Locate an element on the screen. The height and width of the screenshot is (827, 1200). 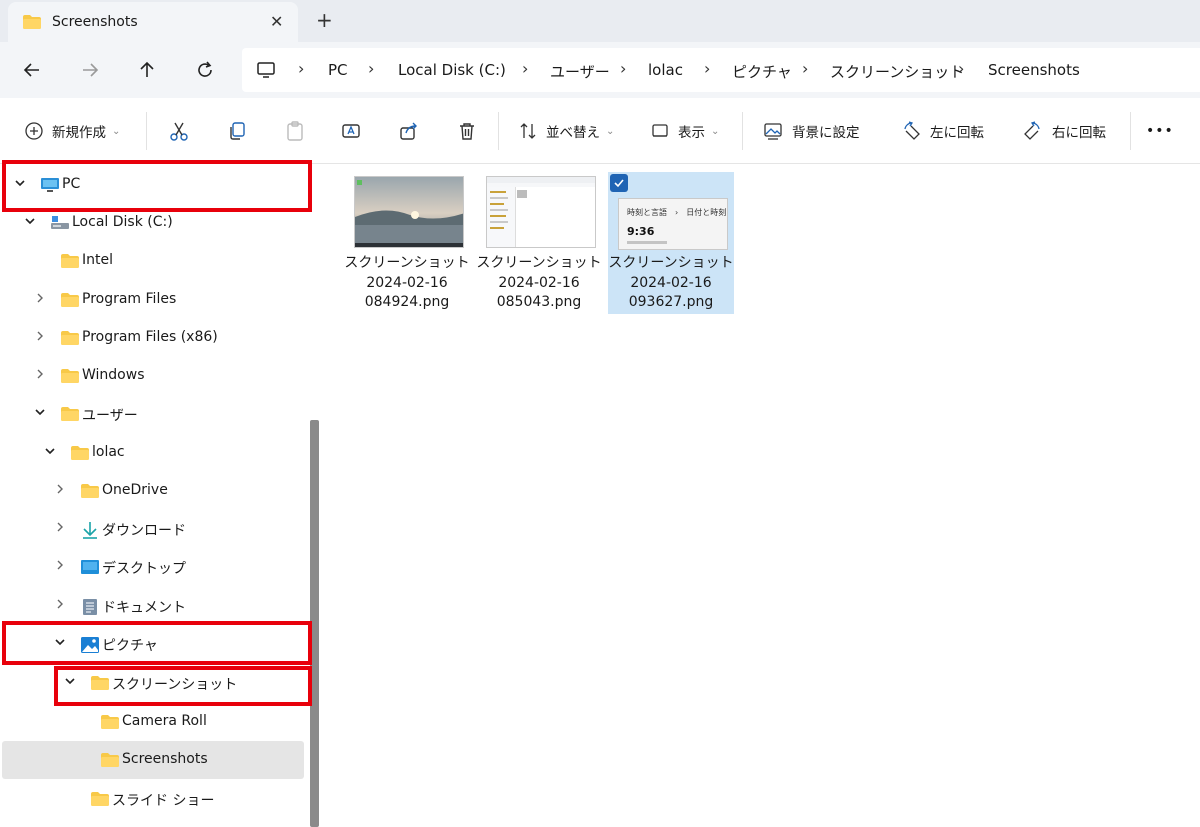
close-tab-icon: ✕ is located at coordinates (276, 21).